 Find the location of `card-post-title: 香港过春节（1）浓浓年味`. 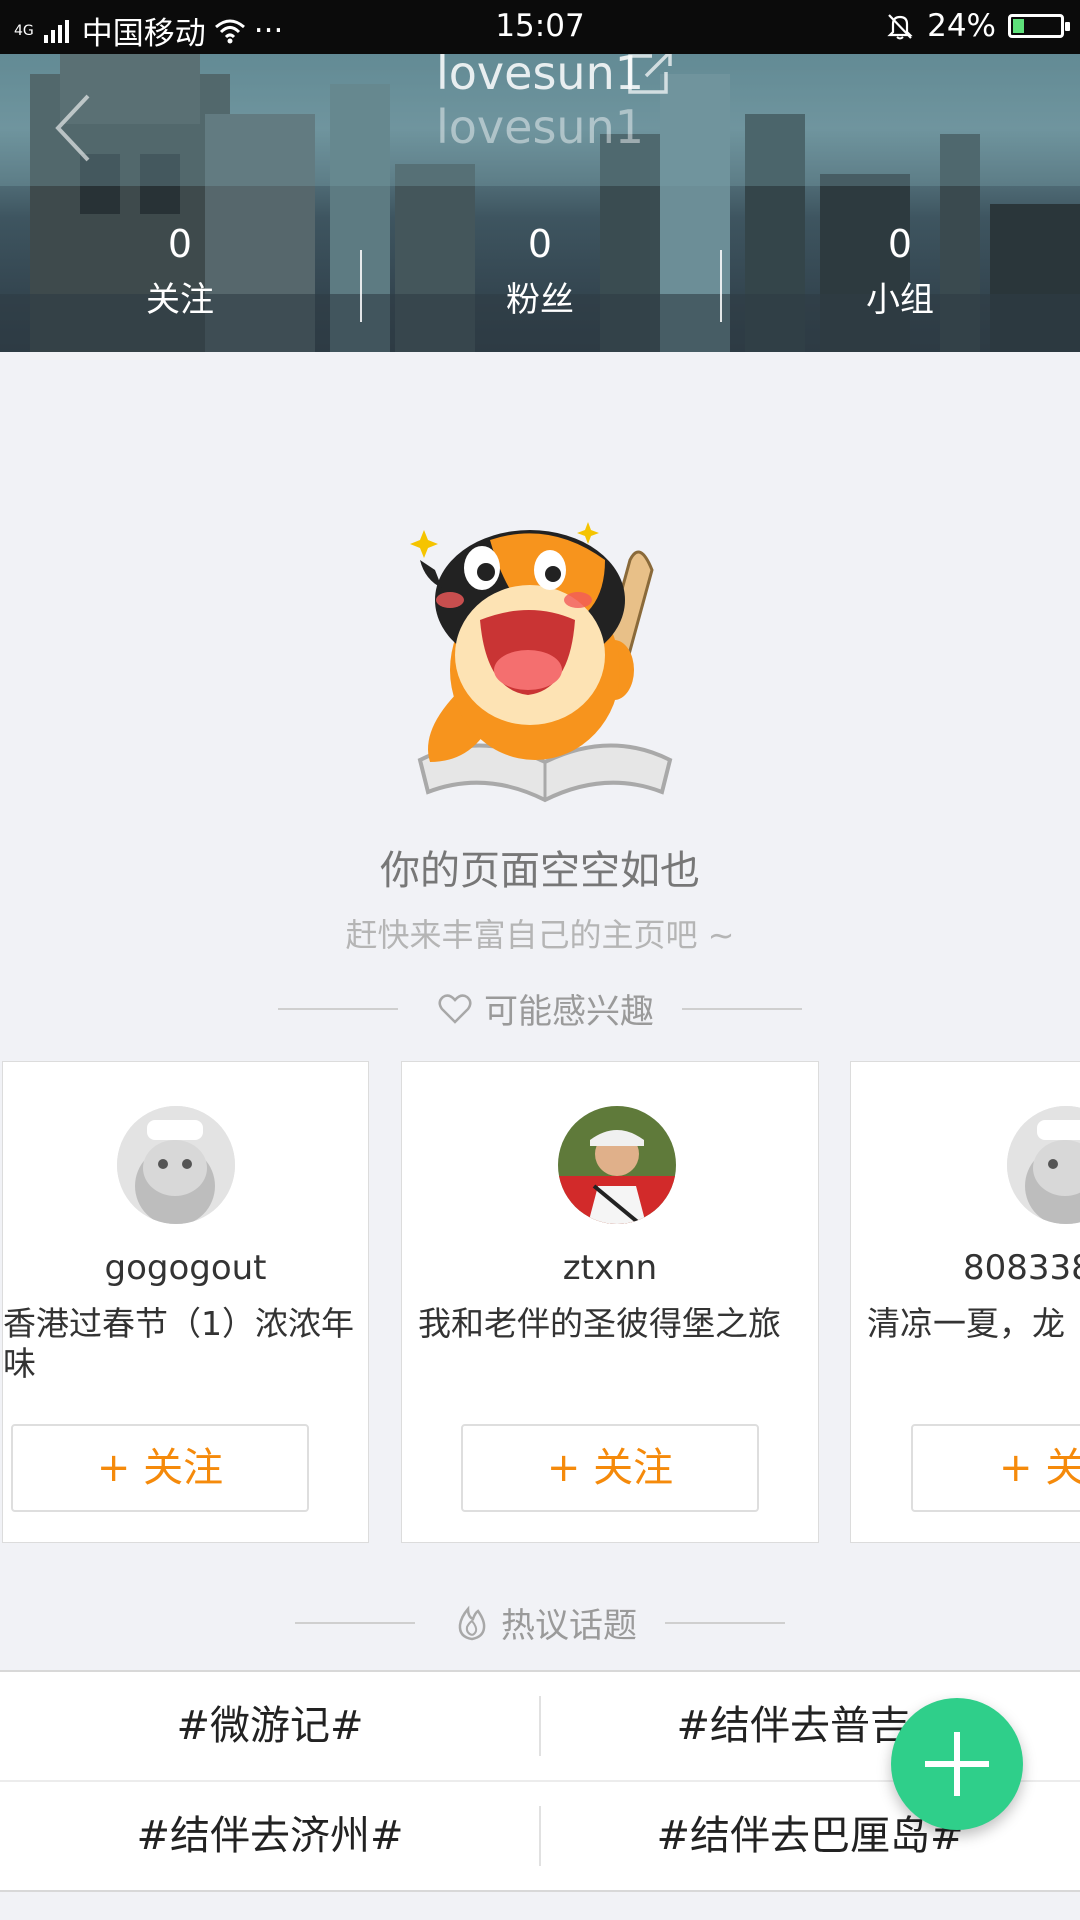

card-post-title: 香港过春节（1）浓浓年味 is located at coordinates (185, 1344).